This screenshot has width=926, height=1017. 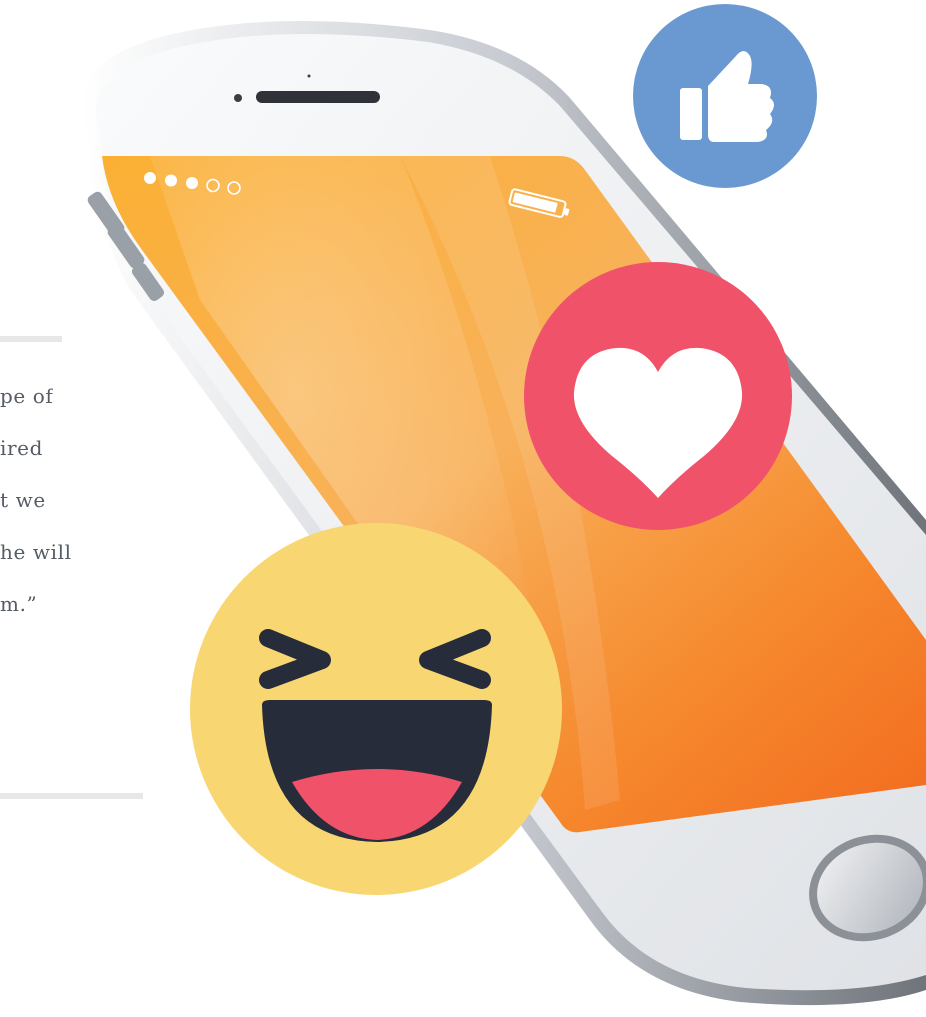 I want to click on sensor-dot, so click(x=309, y=76).